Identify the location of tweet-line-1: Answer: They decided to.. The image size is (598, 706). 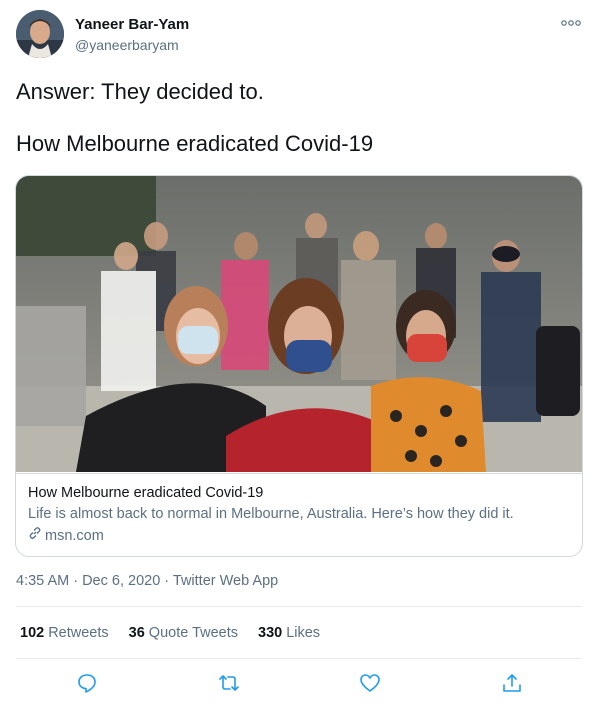
(140, 91).